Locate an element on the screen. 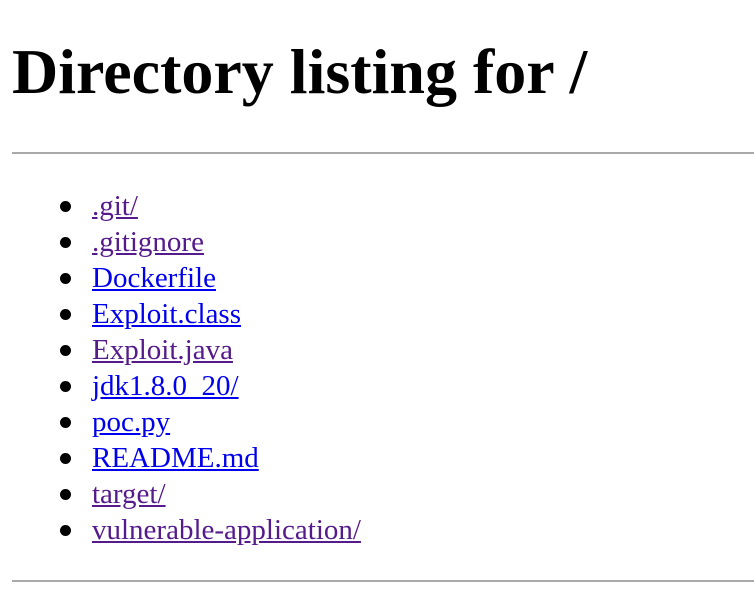 The width and height of the screenshot is (754, 608). list-item: README.md is located at coordinates (210, 458).